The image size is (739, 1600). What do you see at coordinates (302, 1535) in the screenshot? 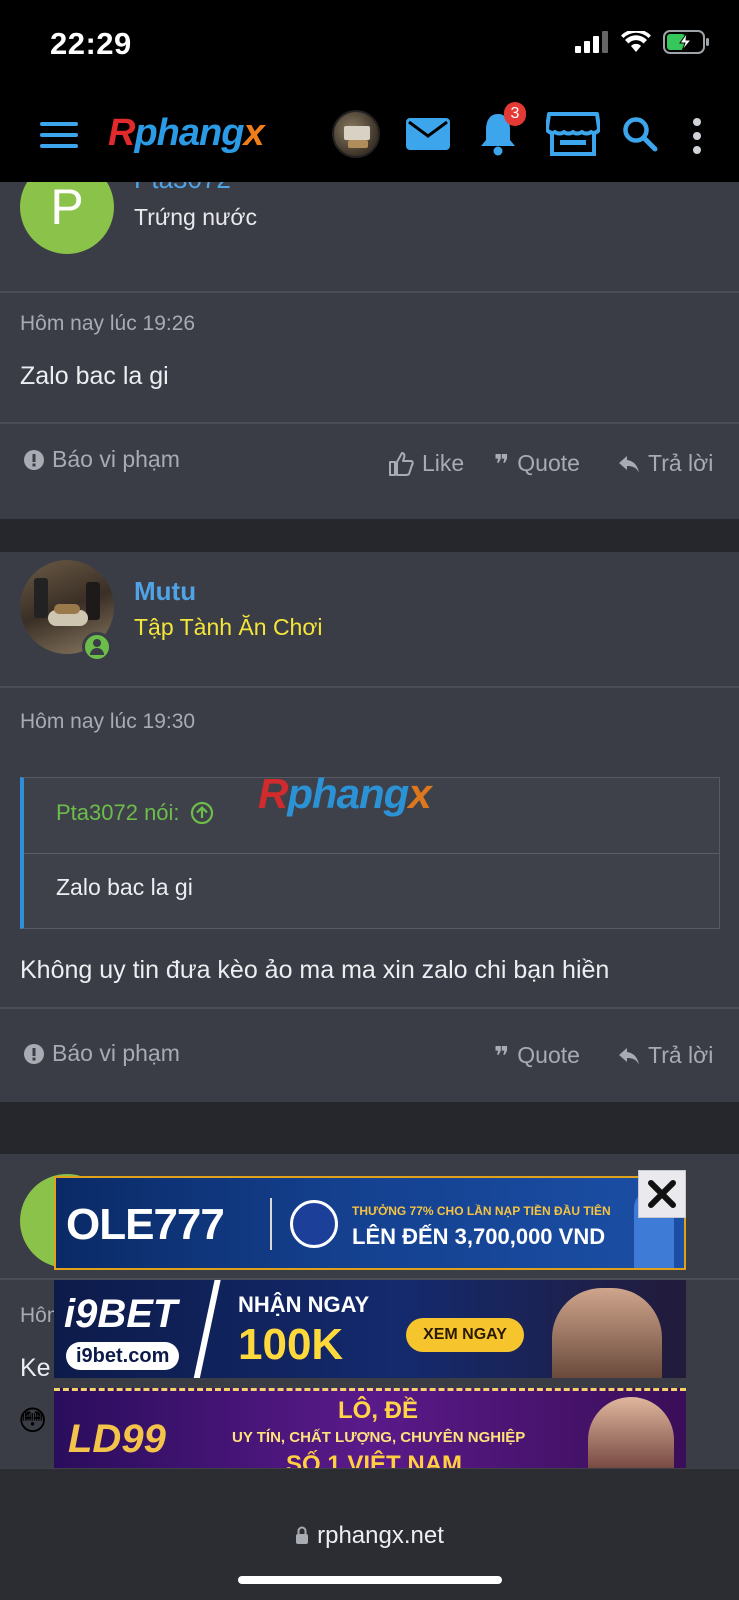
I see `lock-icon` at bounding box center [302, 1535].